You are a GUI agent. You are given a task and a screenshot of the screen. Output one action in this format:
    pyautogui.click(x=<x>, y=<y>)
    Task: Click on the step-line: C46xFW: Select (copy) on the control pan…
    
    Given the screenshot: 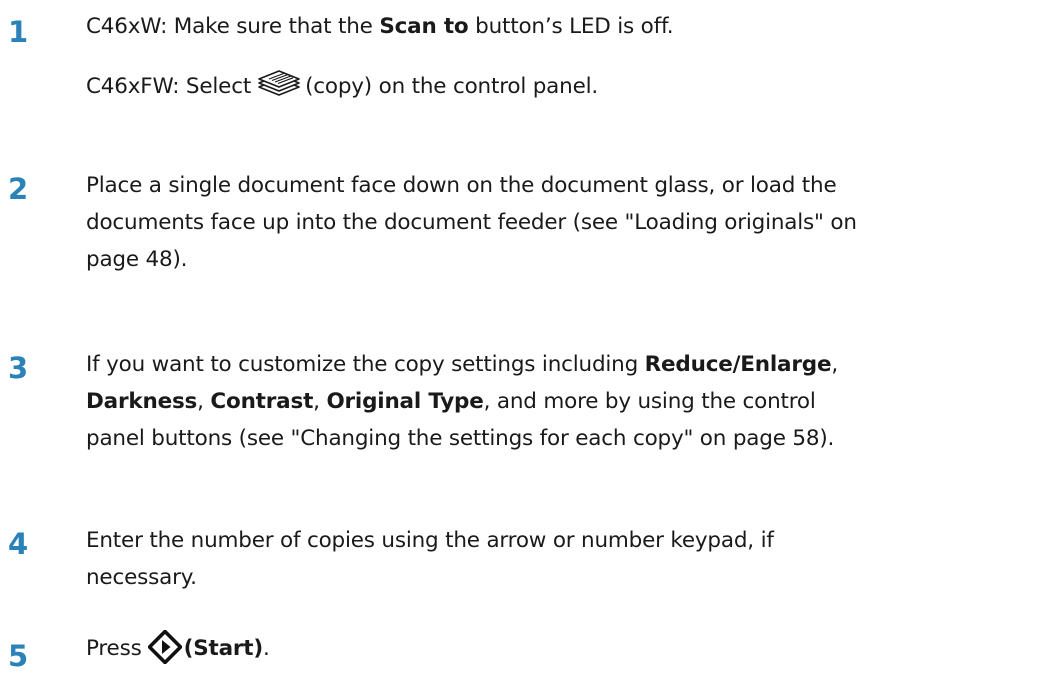 What is the action you would take?
    pyautogui.click(x=556, y=87)
    